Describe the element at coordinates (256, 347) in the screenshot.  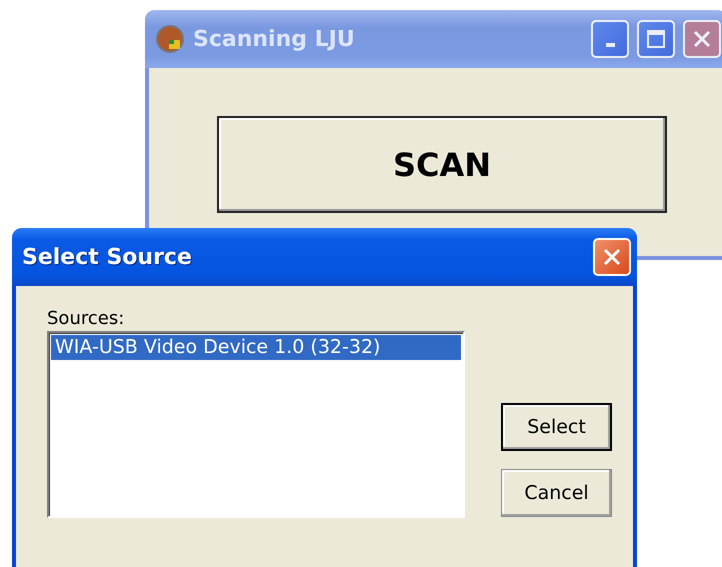
I see `list-item: WIA-USB Video Device 1.0 (32-32)` at that location.